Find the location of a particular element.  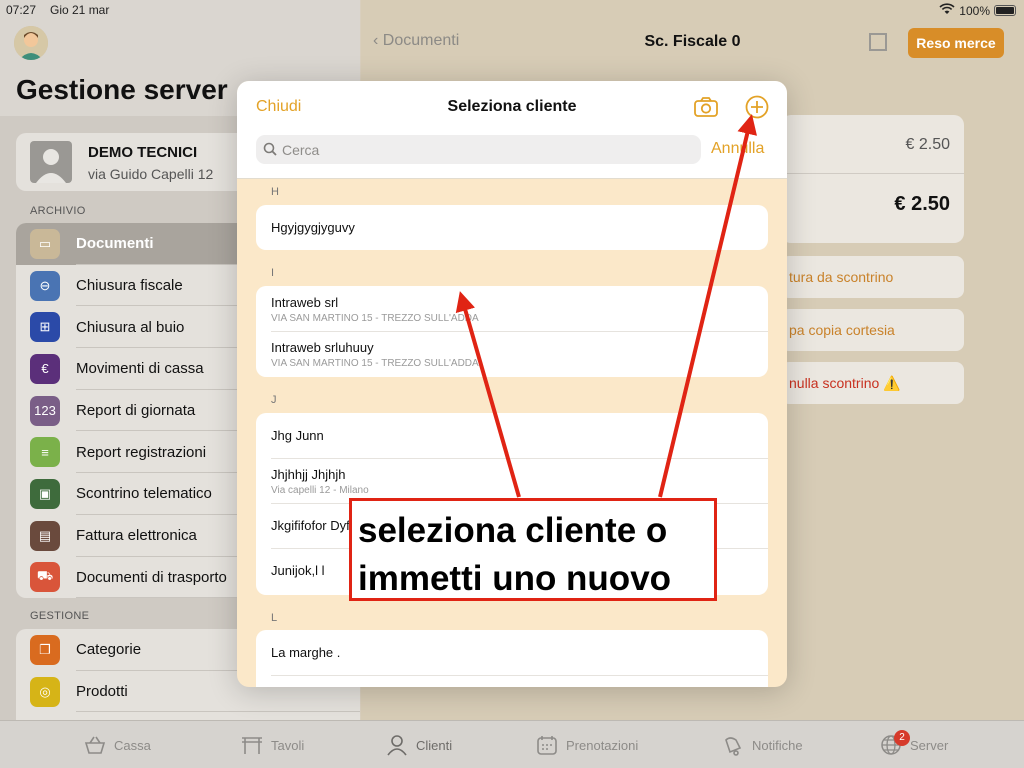

menu-icon: 123 is located at coordinates (45, 410).